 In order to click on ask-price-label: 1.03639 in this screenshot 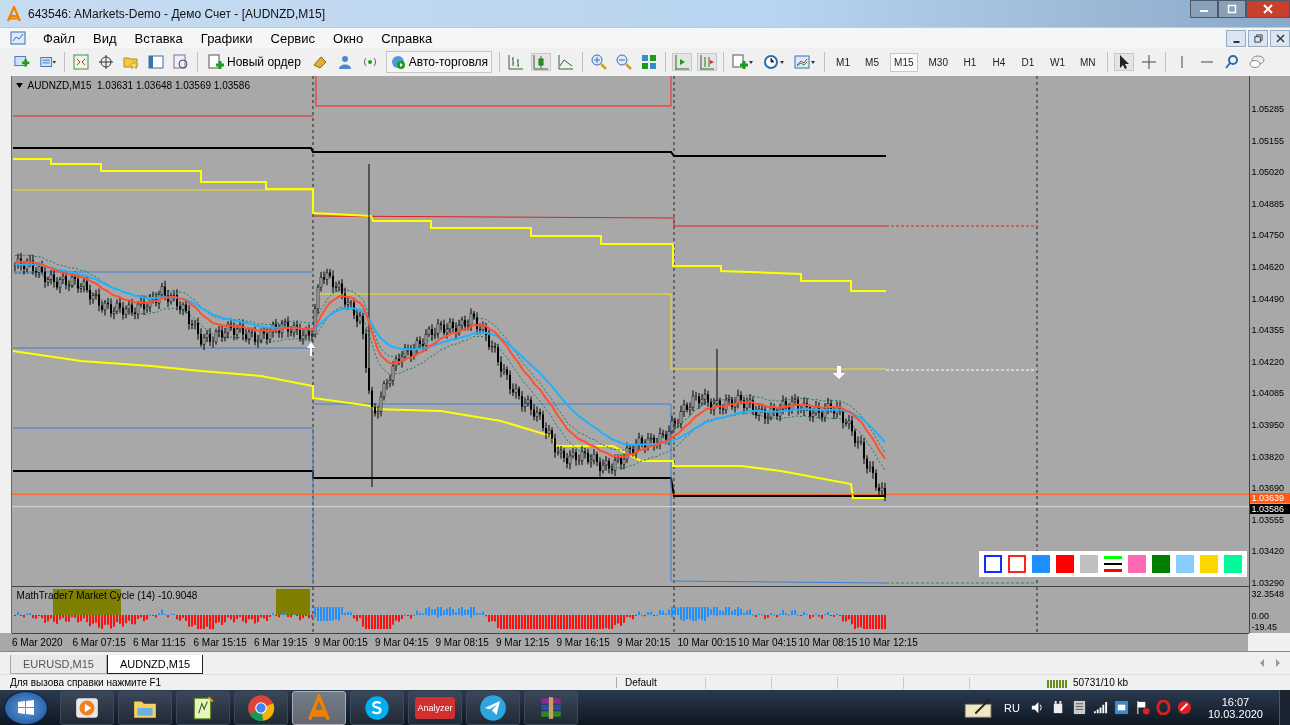, I will do `click(1269, 498)`.